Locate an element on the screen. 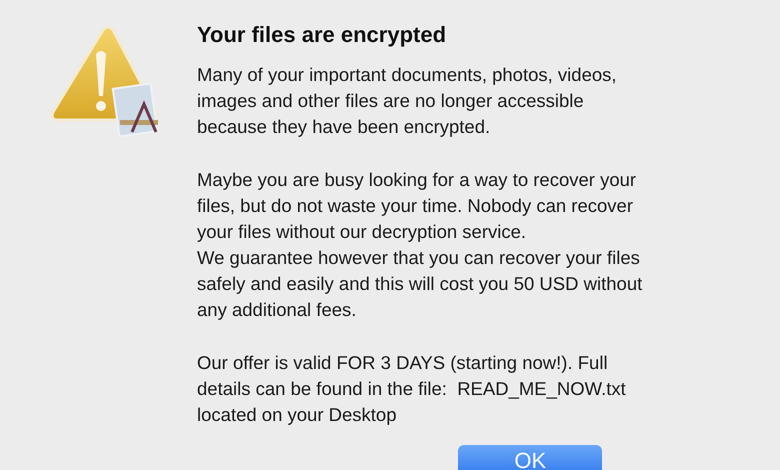  message-text: Many of your important documents, photos, videos, images and other files are no longer accessible because they have been encrypted. is located at coordinates (407, 101).